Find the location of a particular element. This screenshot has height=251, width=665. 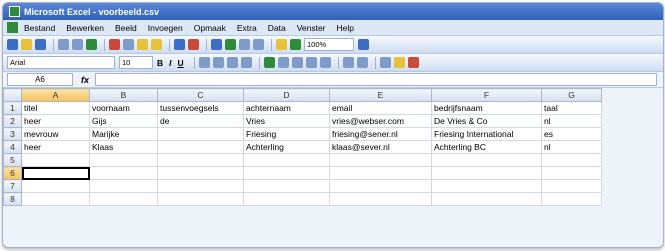

help-icon is located at coordinates (363, 44).